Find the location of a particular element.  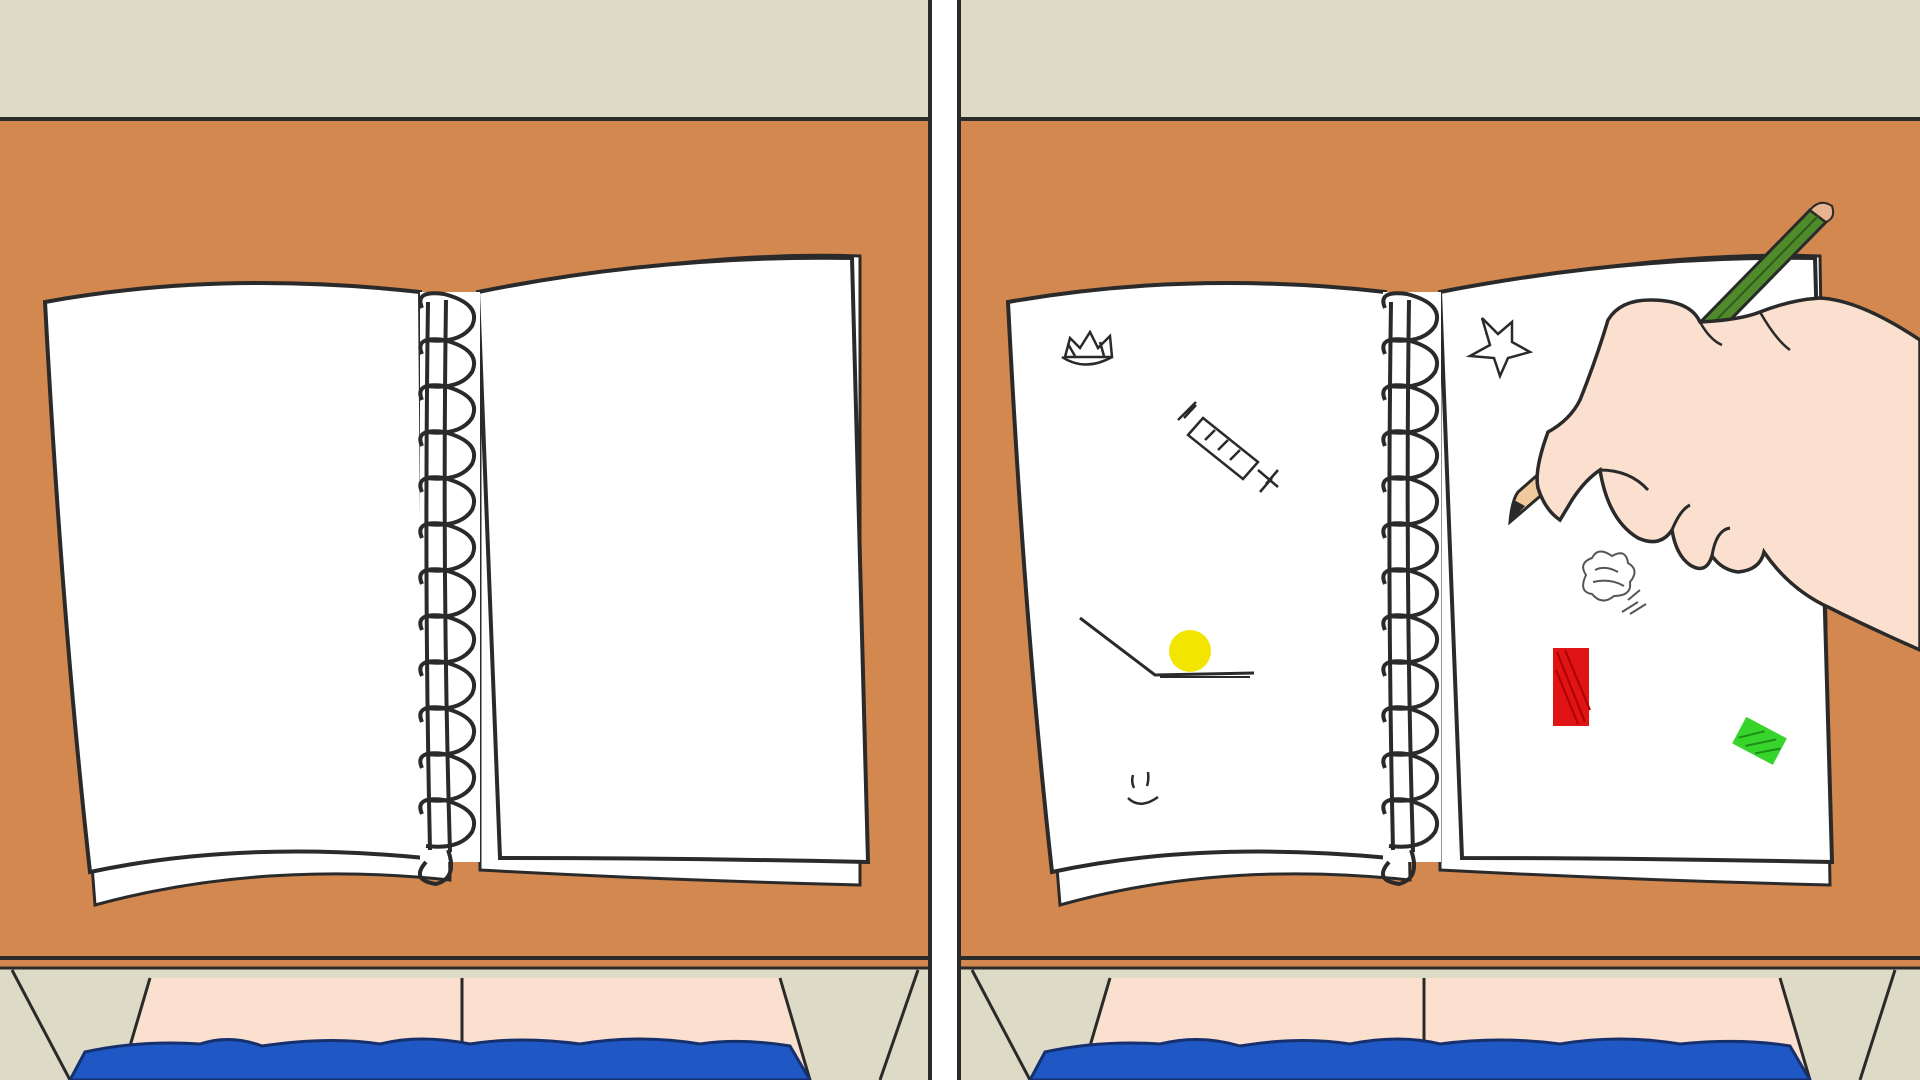

right-page is located at coordinates (673, 560).